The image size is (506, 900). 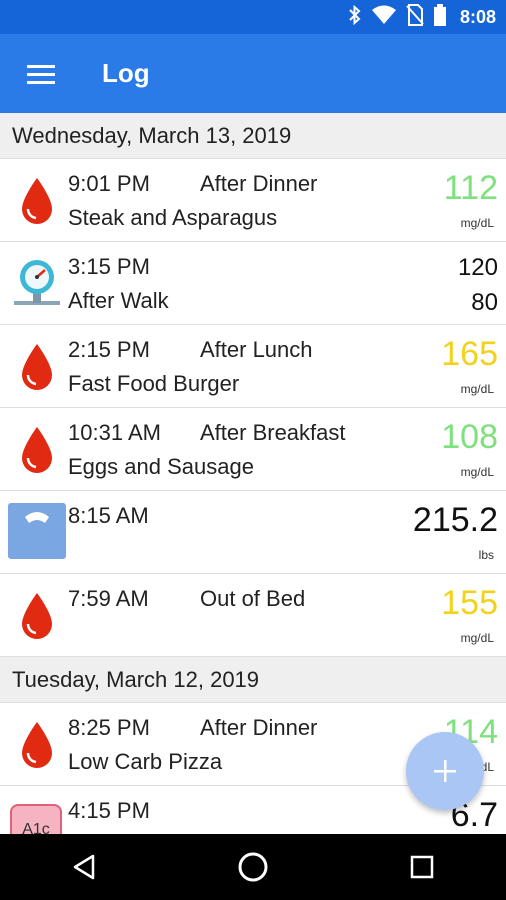 What do you see at coordinates (469, 603) in the screenshot?
I see `glucose-value: 155` at bounding box center [469, 603].